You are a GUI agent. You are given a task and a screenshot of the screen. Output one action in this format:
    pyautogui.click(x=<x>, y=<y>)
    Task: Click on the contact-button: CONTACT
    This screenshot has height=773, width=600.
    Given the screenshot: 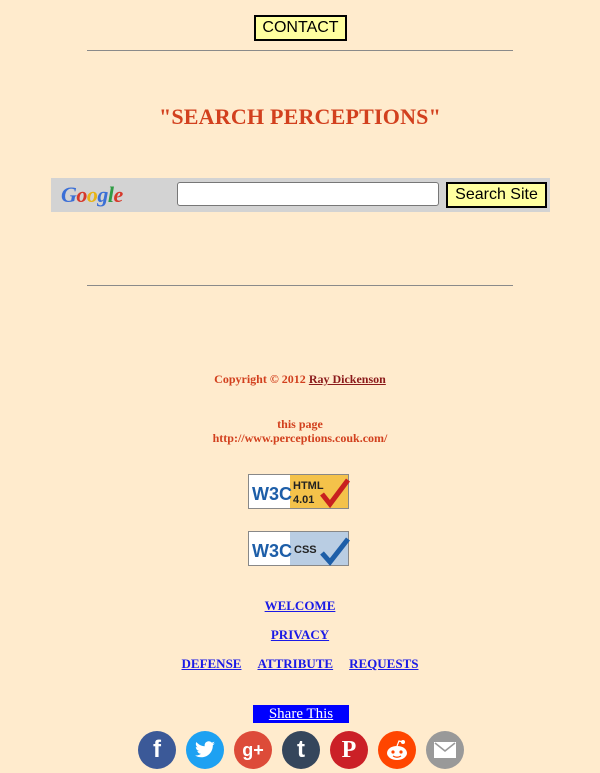 What is the action you would take?
    pyautogui.click(x=300, y=28)
    